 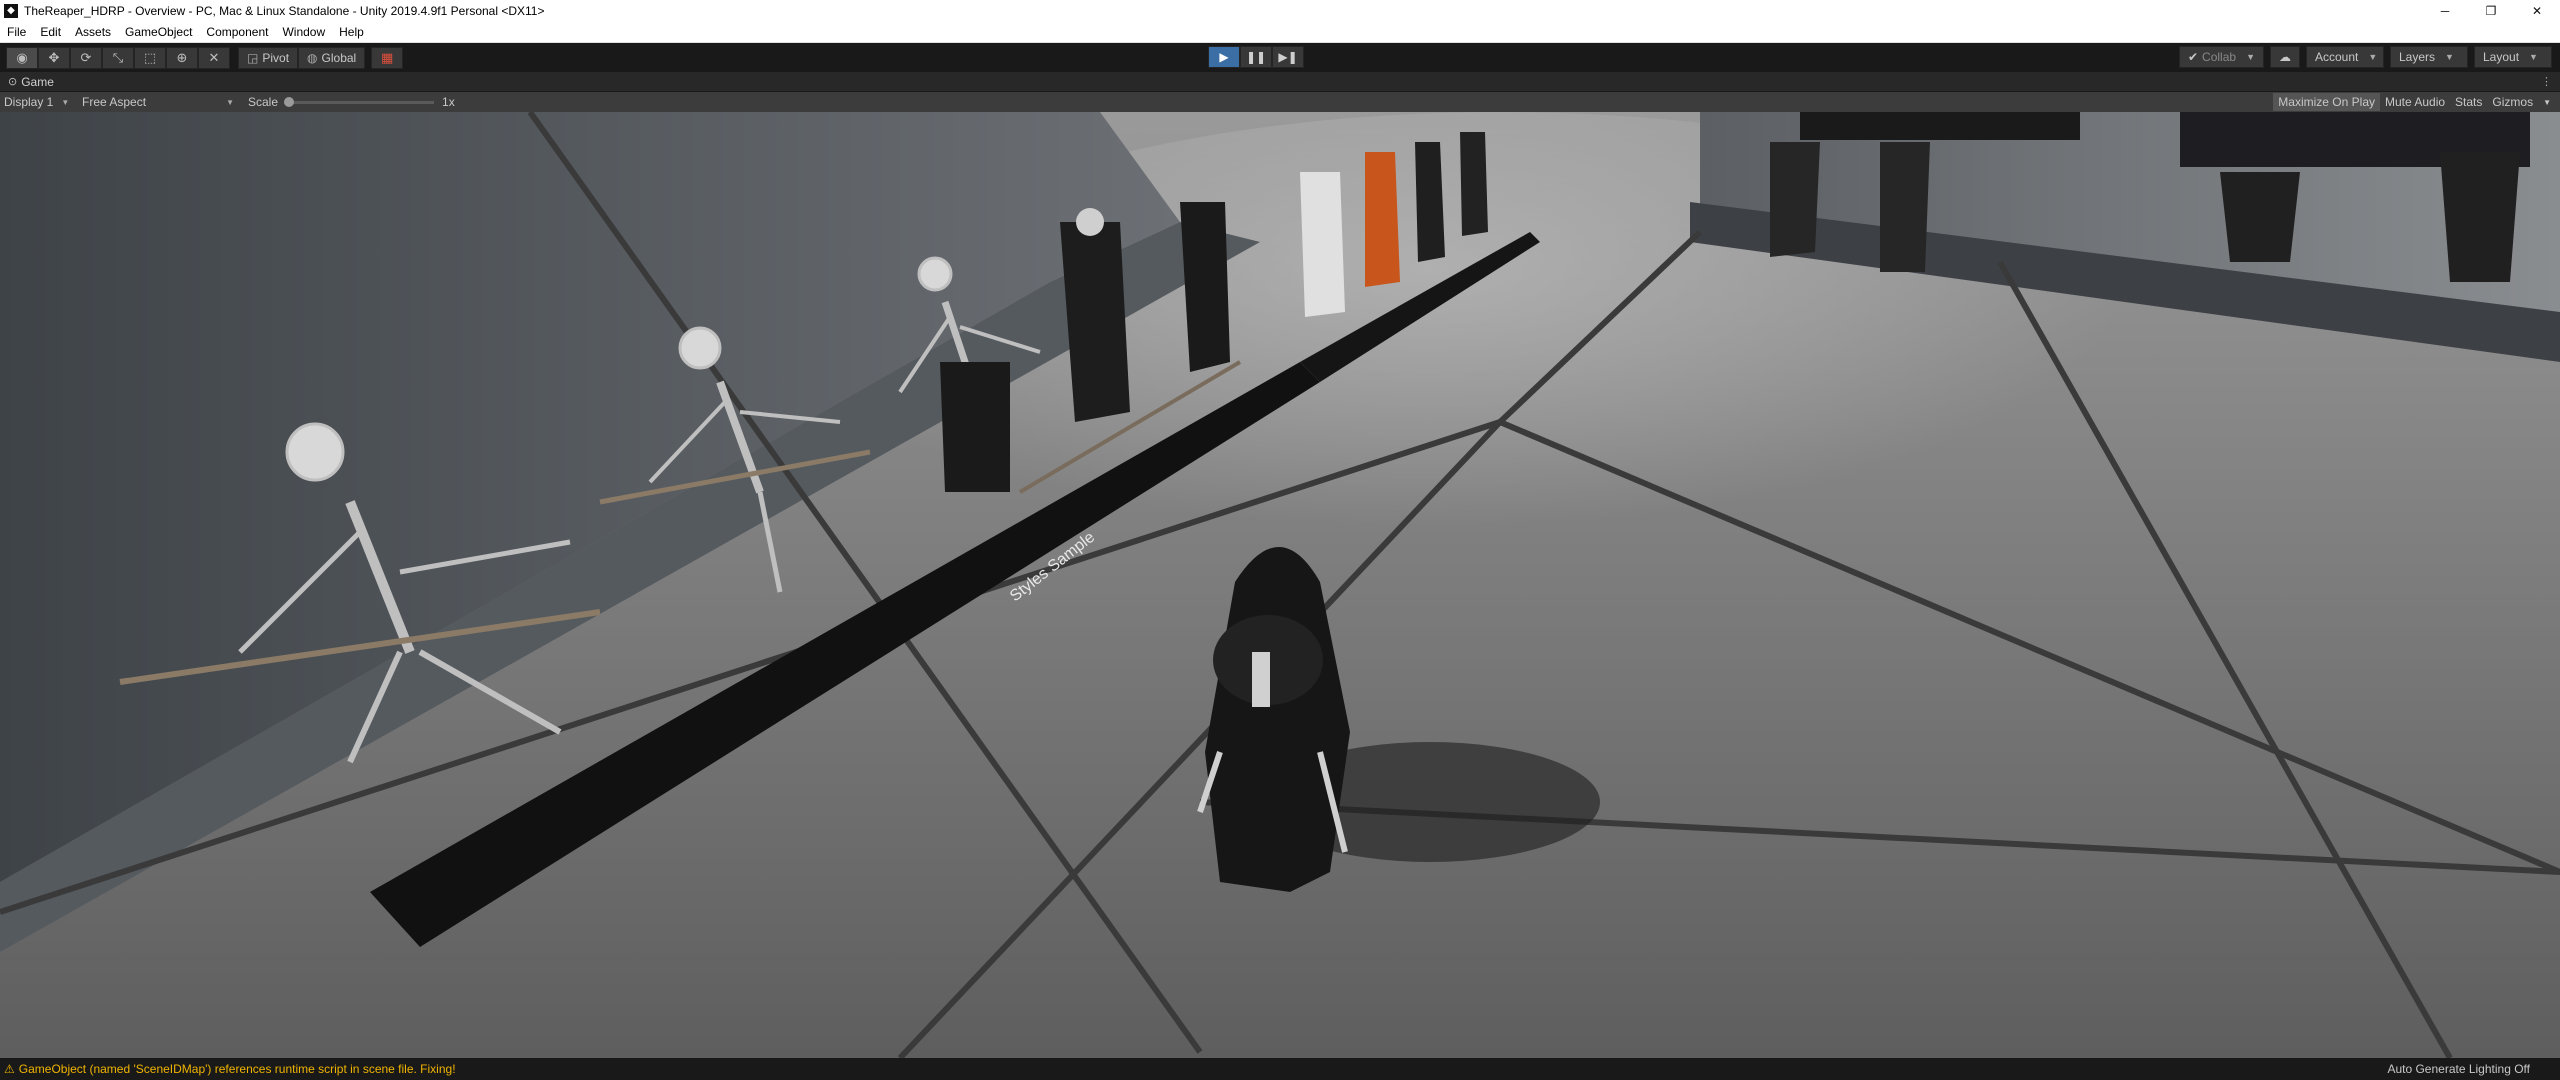 I want to click on robed-figure-2-face, so click(x=1090, y=222).